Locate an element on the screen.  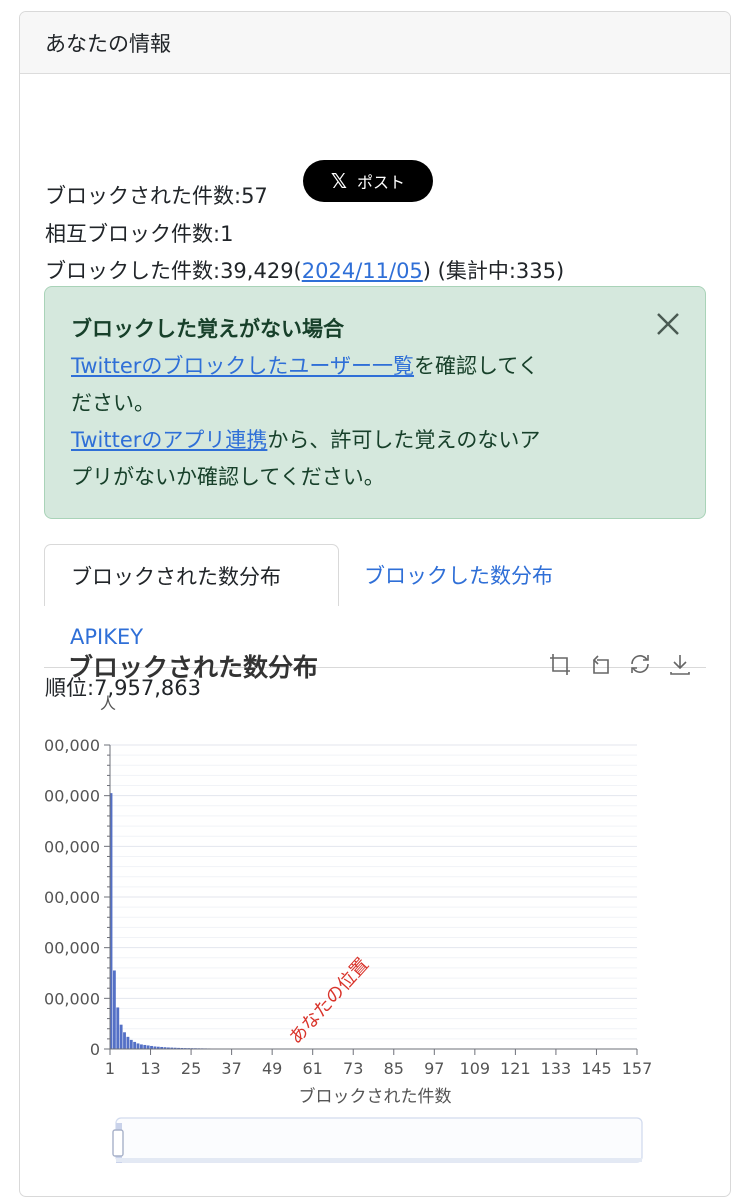
alert-line-1: Twitterのブロックしたユーザー一覧を確認してく is located at coordinates (375, 366).